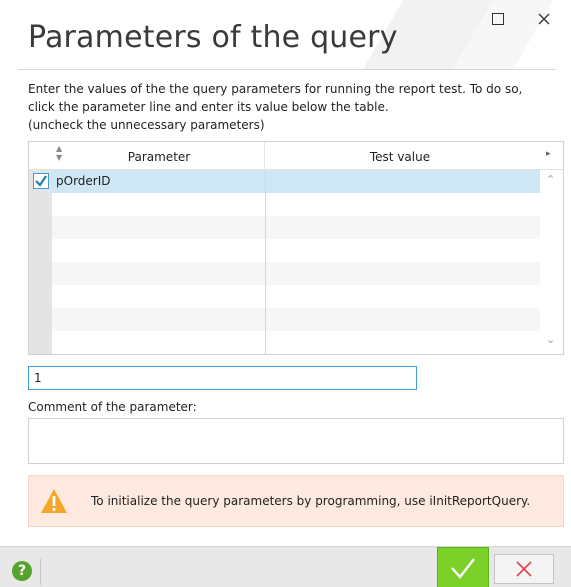  What do you see at coordinates (83, 181) in the screenshot?
I see `parameter-name-cell: pOrderID` at bounding box center [83, 181].